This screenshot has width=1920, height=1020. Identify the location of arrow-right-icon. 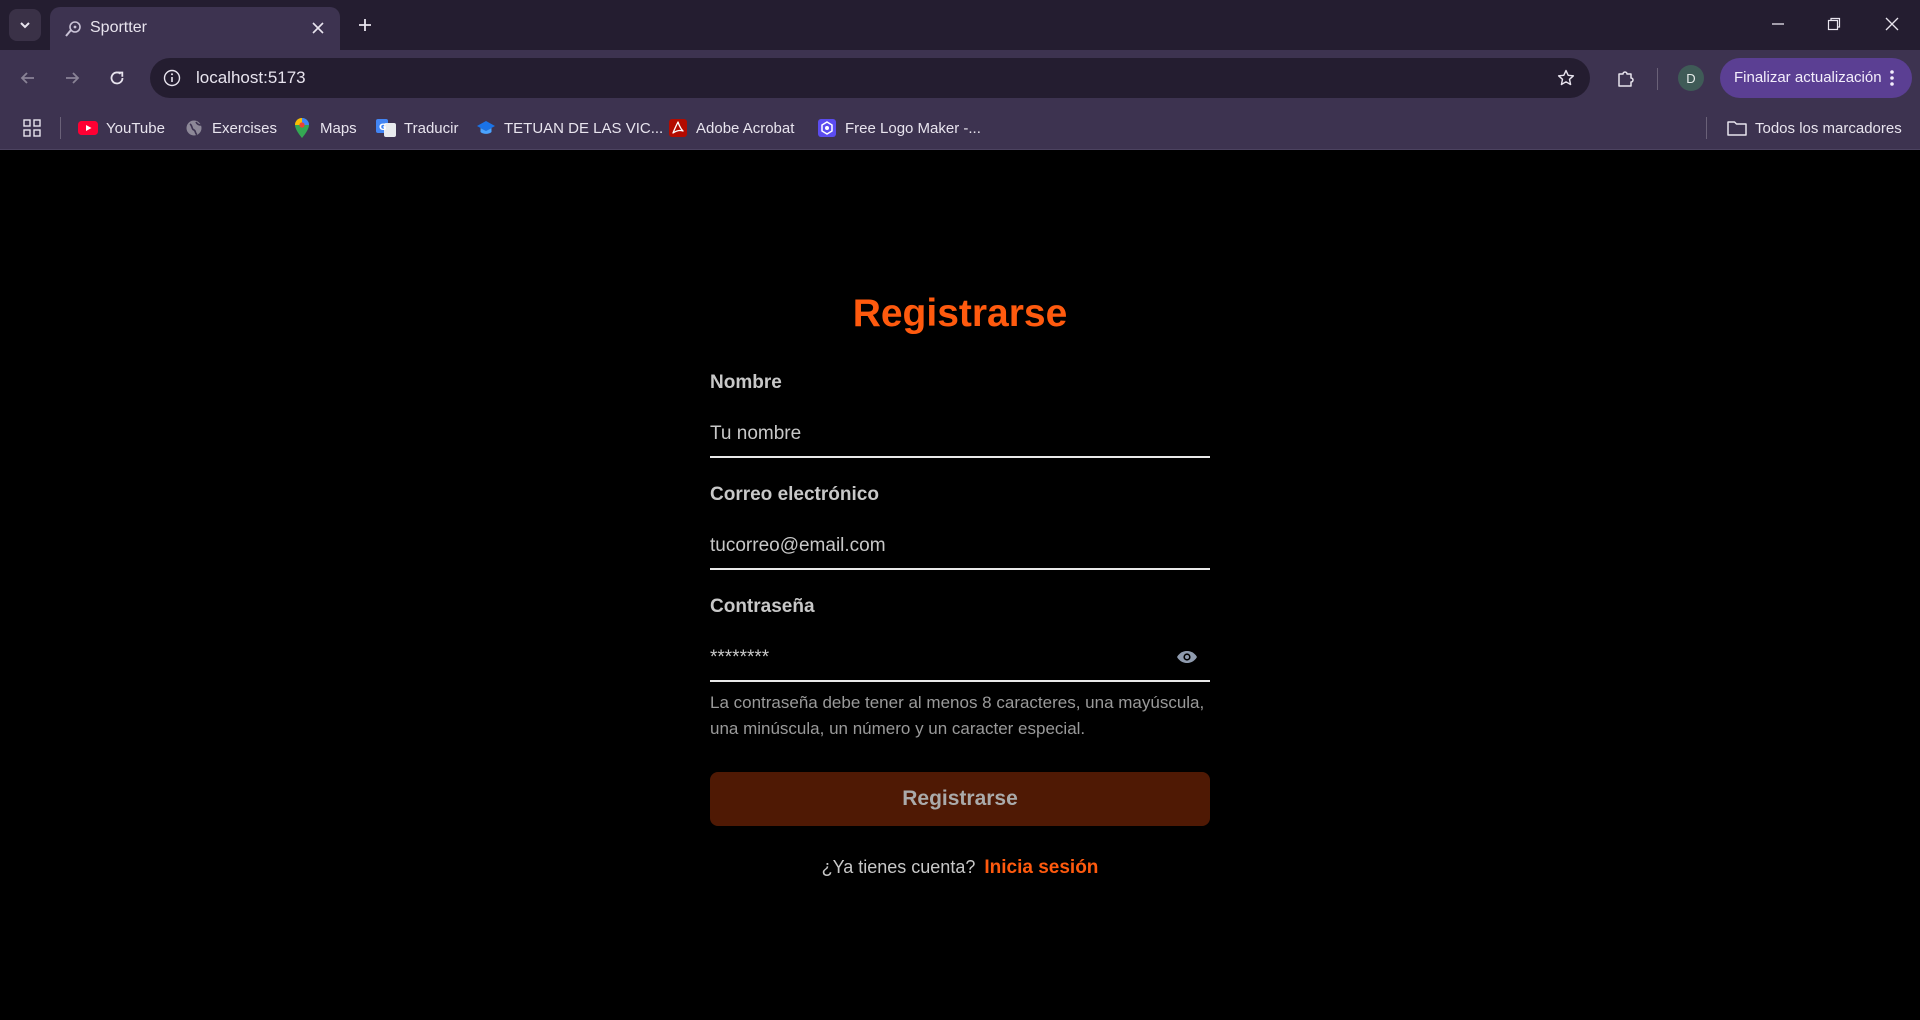
(73, 78).